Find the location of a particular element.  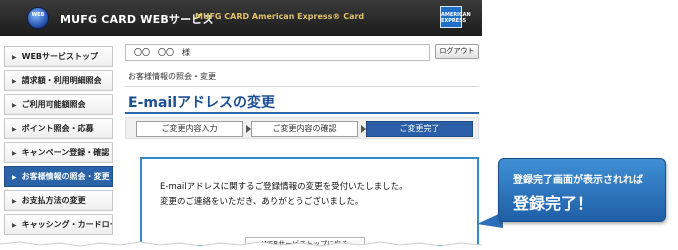

sidebar-item-points: ▶ ポイント照会・応募 is located at coordinates (58, 128).